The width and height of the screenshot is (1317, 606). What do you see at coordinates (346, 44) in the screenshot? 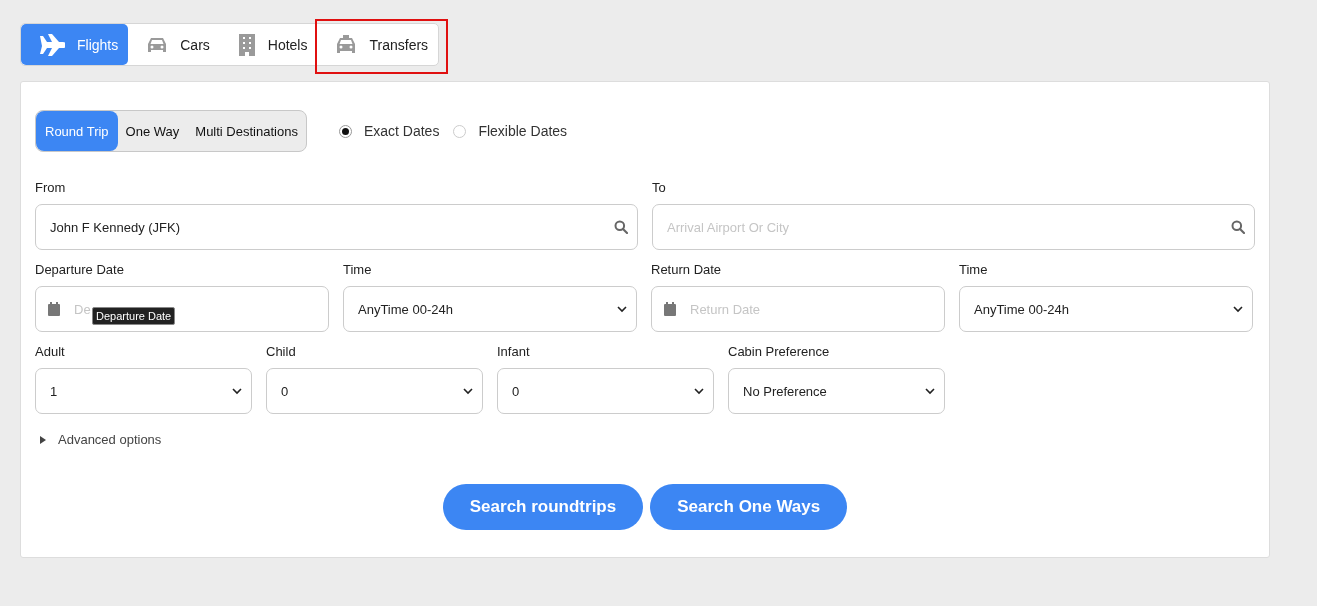
I see `taxi-icon` at bounding box center [346, 44].